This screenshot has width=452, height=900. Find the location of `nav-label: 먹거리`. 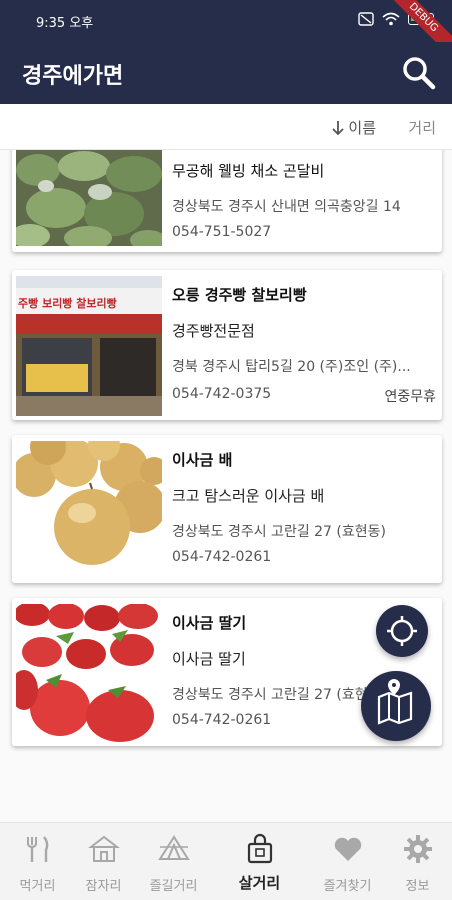

nav-label: 먹거리 is located at coordinates (37, 886).